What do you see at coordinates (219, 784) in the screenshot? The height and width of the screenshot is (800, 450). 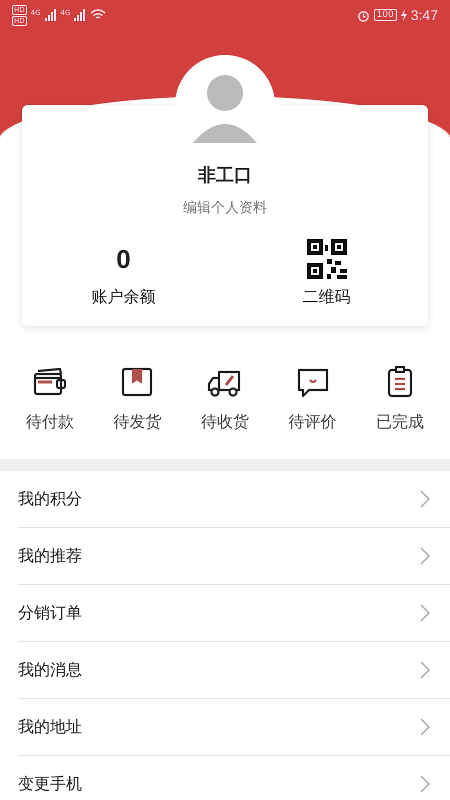 I see `menu-item: 变更手机` at bounding box center [219, 784].